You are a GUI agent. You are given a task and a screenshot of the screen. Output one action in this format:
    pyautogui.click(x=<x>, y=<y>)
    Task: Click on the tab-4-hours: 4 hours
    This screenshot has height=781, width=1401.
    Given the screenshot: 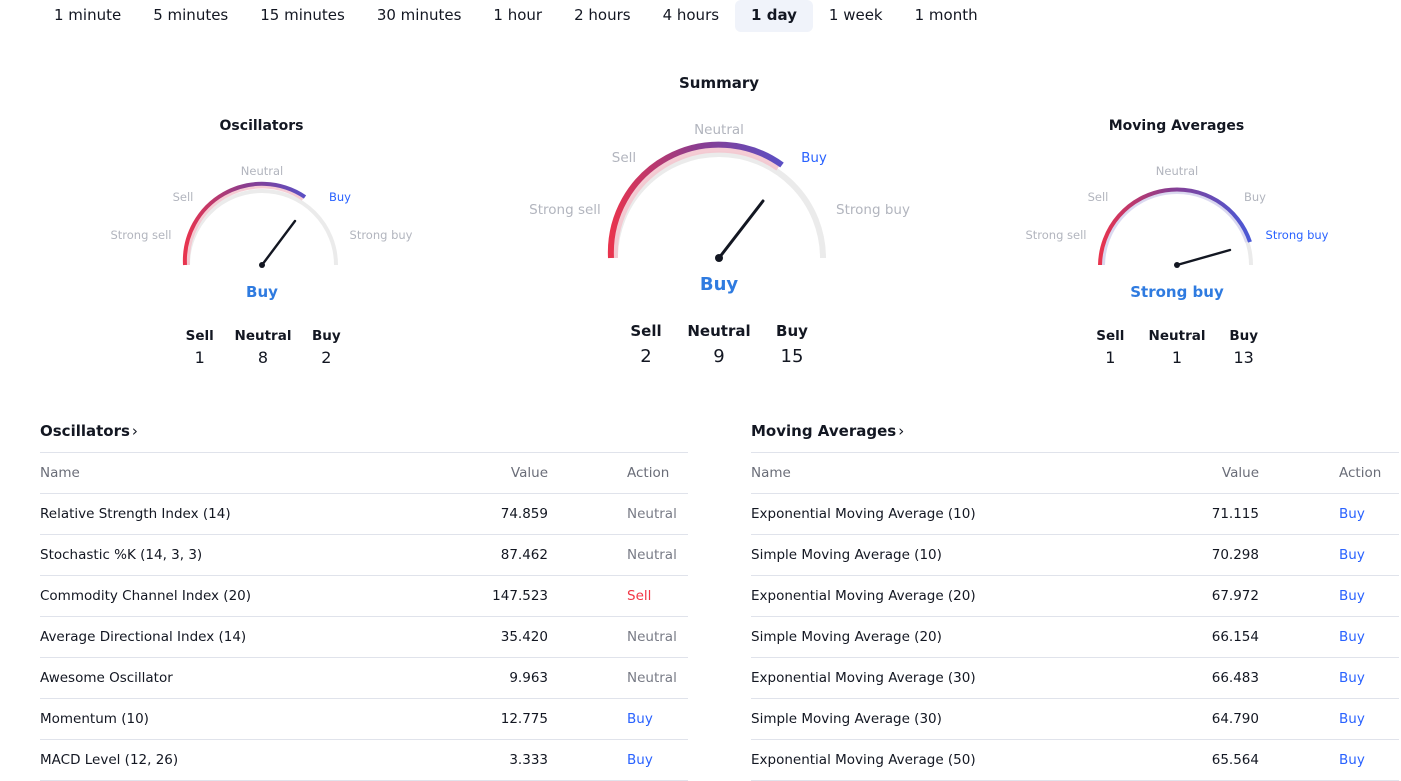 What is the action you would take?
    pyautogui.click(x=691, y=16)
    